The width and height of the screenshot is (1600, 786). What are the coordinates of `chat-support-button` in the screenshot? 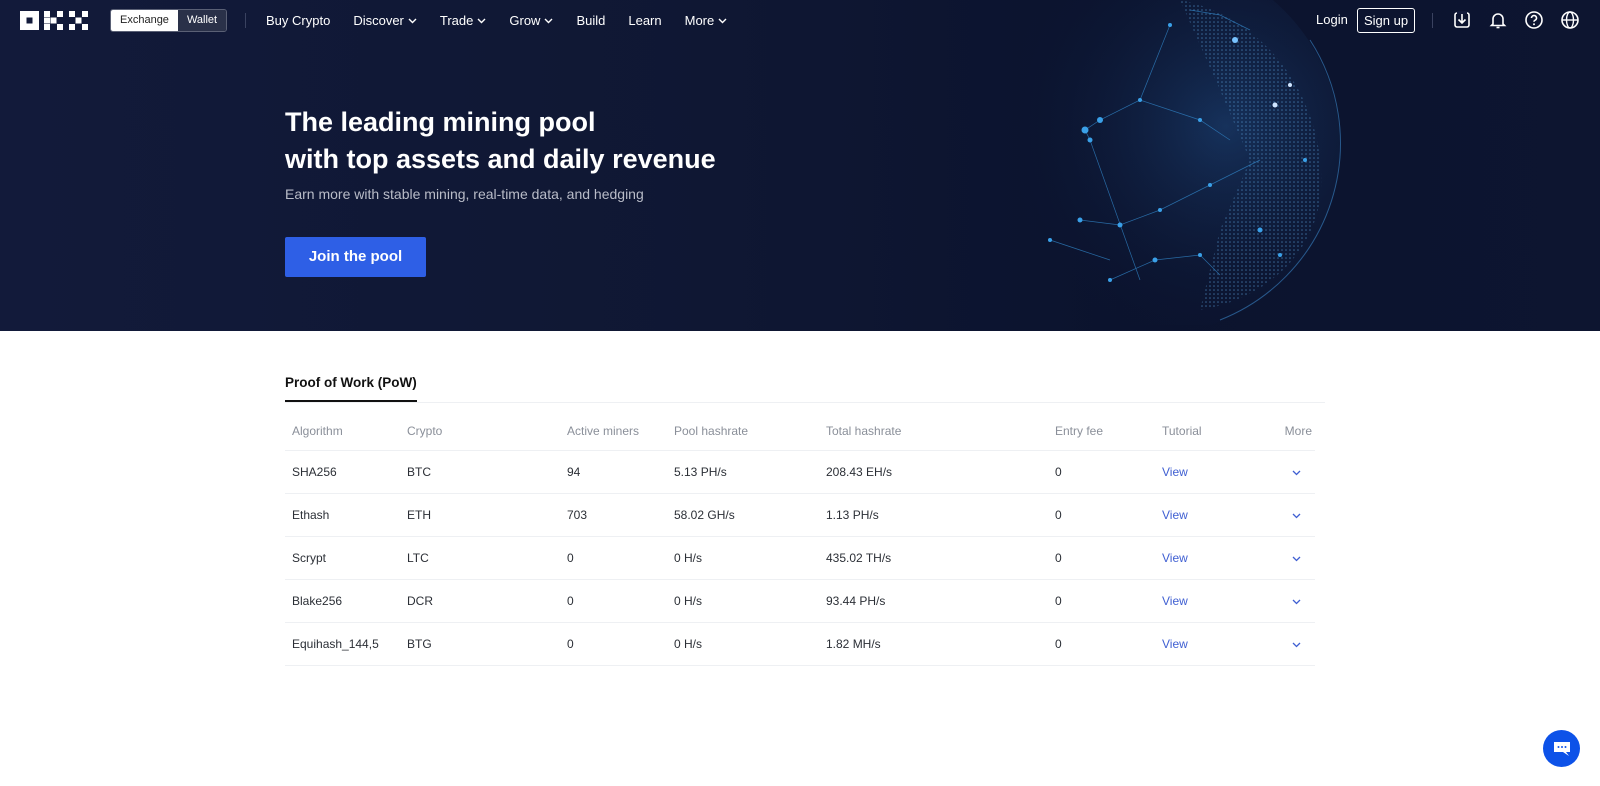 It's located at (1561, 748).